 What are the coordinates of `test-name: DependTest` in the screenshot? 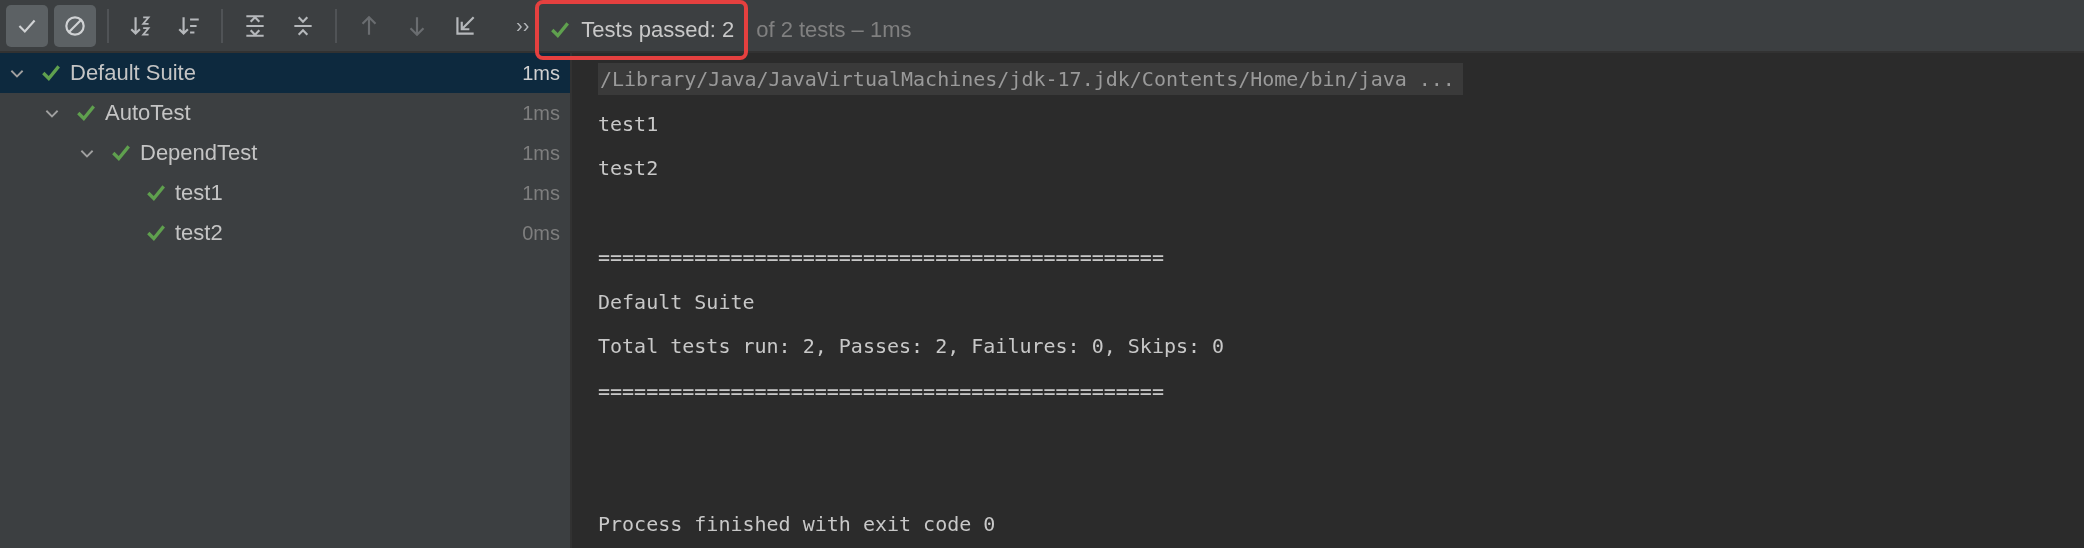 It's located at (199, 153).